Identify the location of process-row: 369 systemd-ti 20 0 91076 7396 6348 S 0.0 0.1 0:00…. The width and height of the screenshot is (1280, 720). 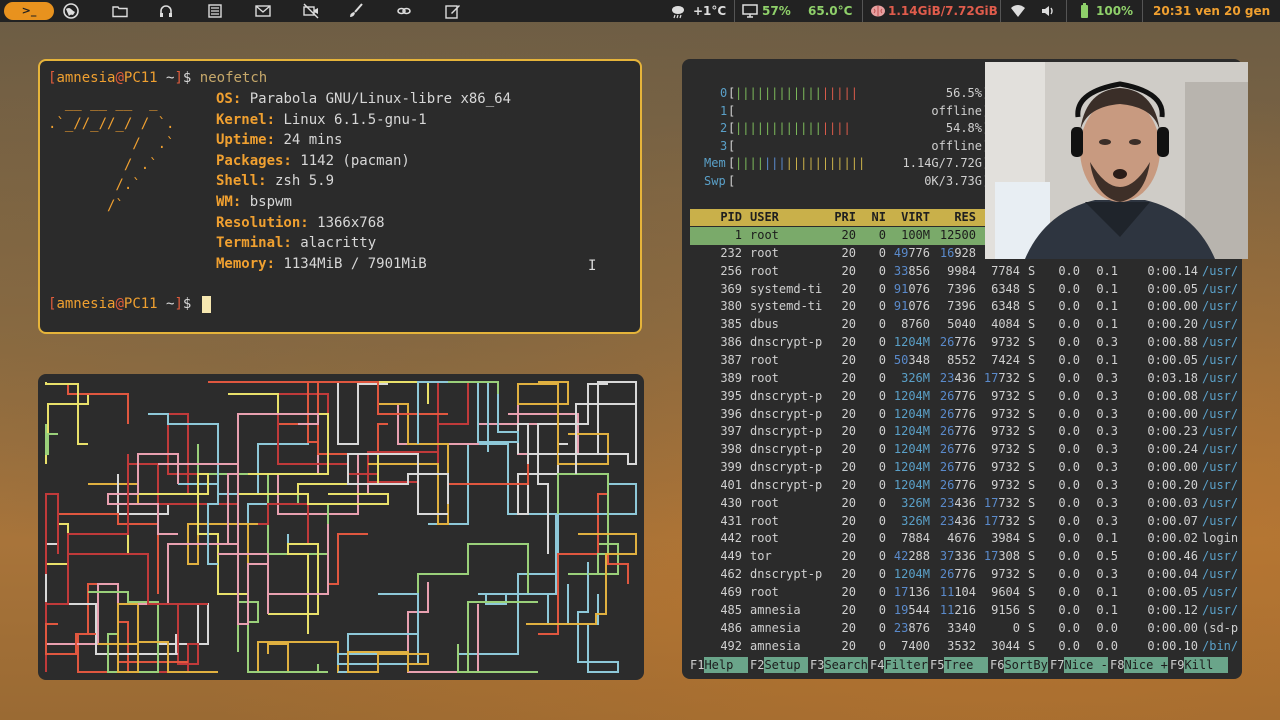
(966, 290).